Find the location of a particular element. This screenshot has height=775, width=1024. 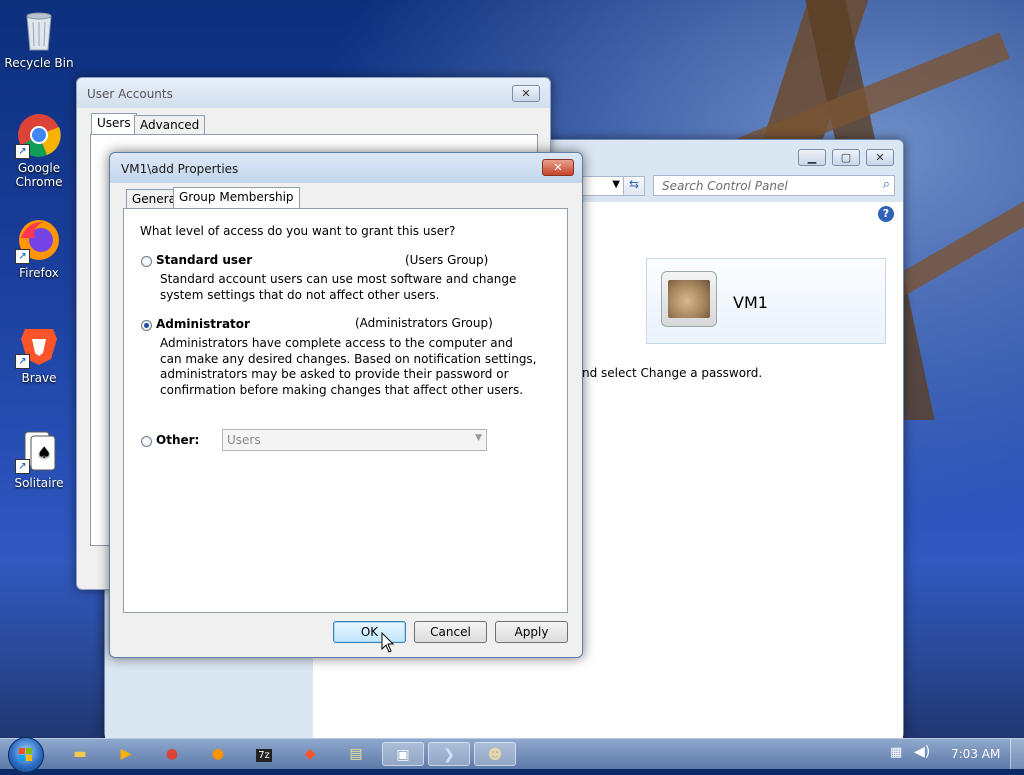

clock: 7:03 AM is located at coordinates (975, 754).